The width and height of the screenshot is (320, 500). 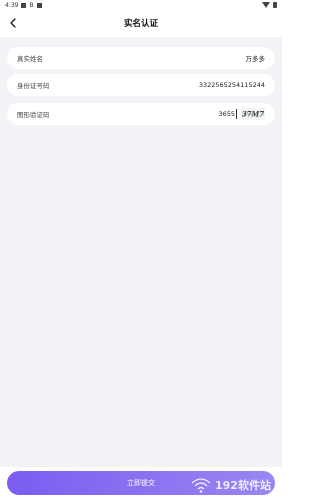 I want to click on app-notification-icon, so click(x=39, y=5).